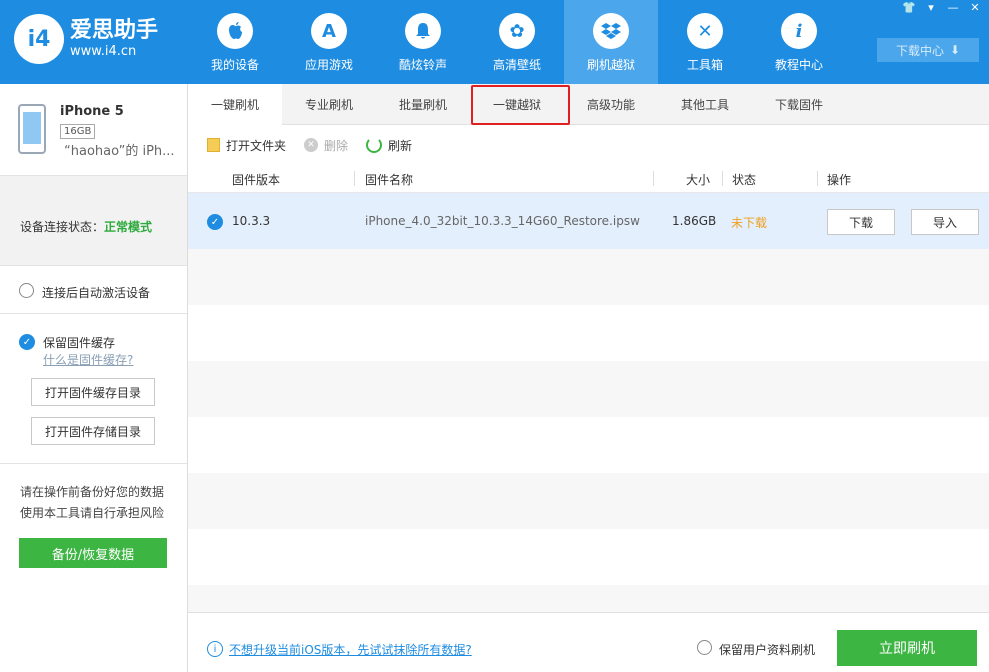  I want to click on tab-one-click-jailbreak: 一键越狱, so click(517, 104).